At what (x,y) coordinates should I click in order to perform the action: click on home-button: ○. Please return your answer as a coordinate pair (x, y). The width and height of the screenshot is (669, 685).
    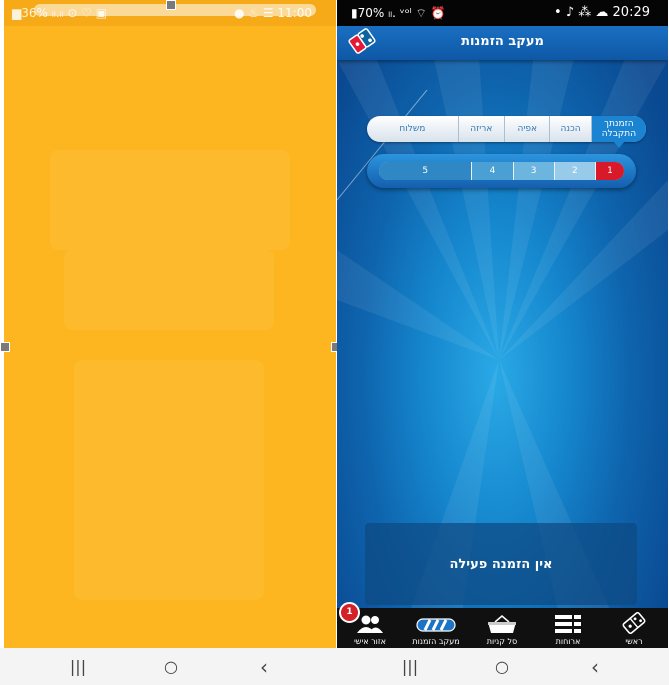
    Looking at the image, I should click on (171, 667).